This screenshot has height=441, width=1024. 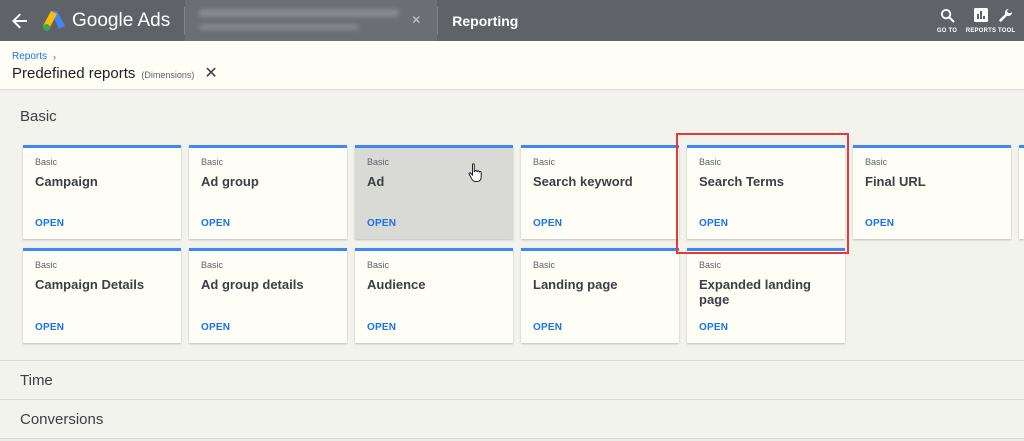 What do you see at coordinates (981, 16) in the screenshot?
I see `reports-icon` at bounding box center [981, 16].